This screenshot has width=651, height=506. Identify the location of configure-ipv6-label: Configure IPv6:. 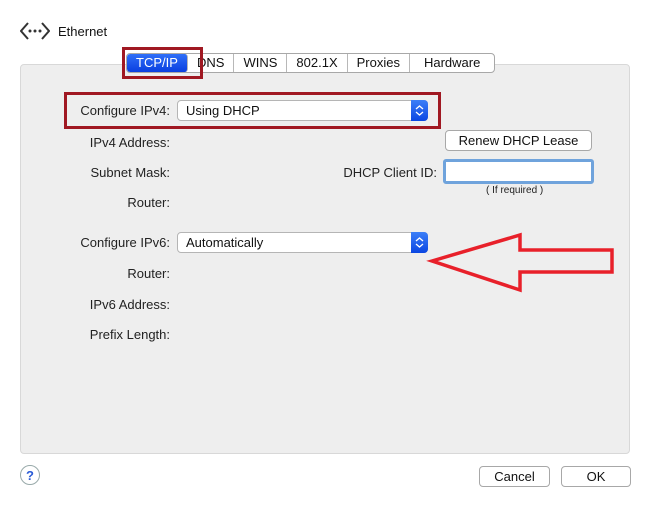
(125, 242).